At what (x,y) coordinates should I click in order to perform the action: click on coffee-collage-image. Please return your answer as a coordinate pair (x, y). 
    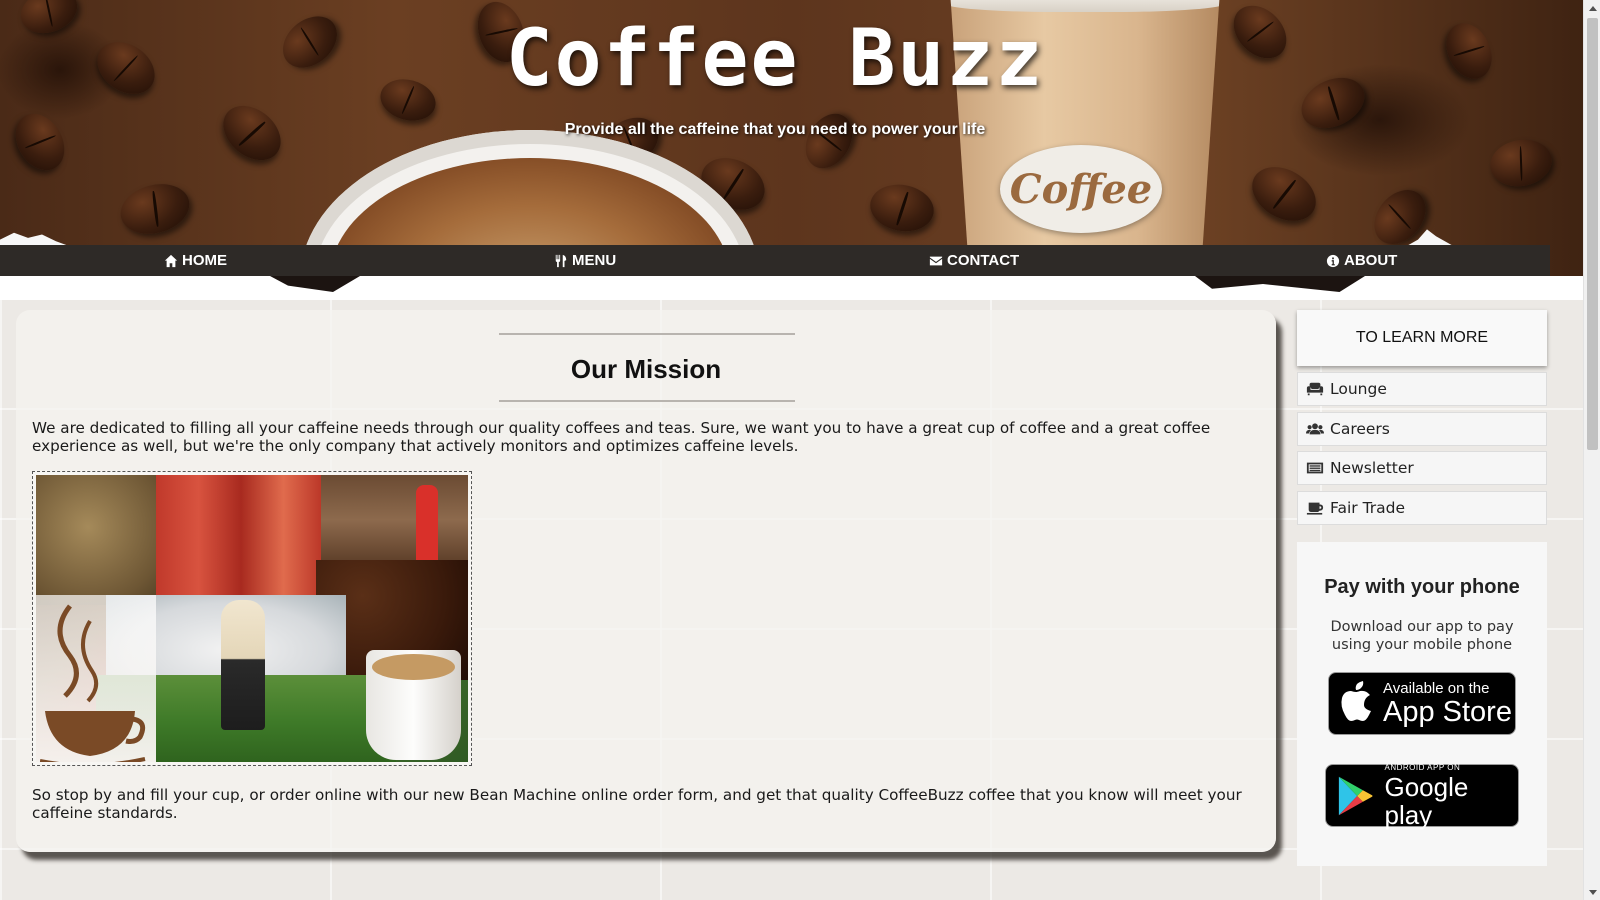
    Looking at the image, I should click on (252, 618).